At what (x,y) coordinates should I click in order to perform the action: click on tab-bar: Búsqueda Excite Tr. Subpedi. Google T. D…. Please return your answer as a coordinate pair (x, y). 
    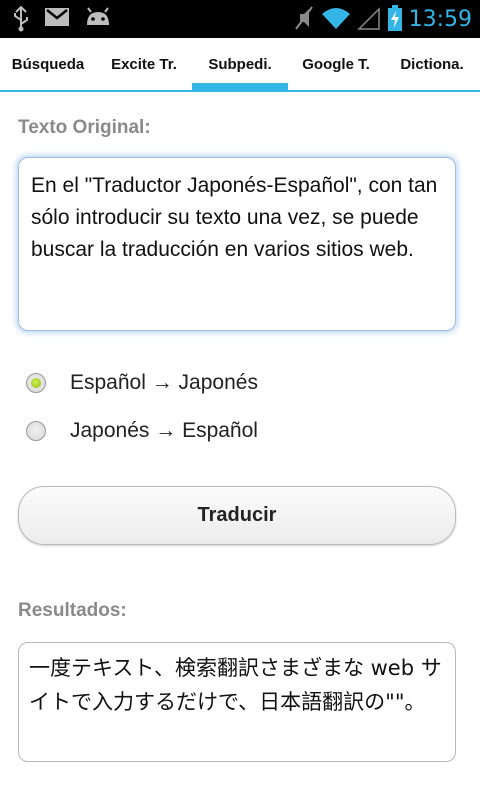
    Looking at the image, I should click on (240, 65).